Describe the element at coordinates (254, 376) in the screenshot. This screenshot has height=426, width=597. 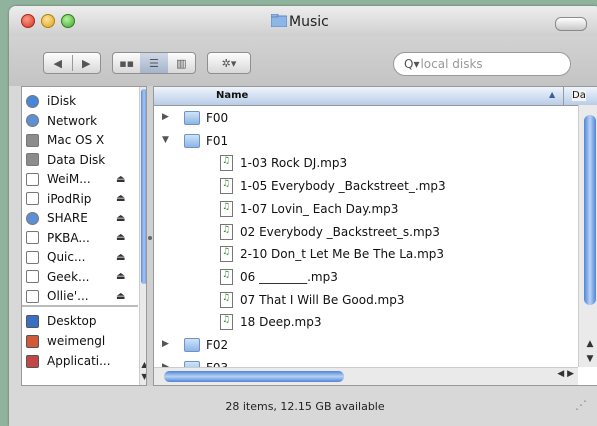
I see `horizontal-scroll-thumb` at that location.